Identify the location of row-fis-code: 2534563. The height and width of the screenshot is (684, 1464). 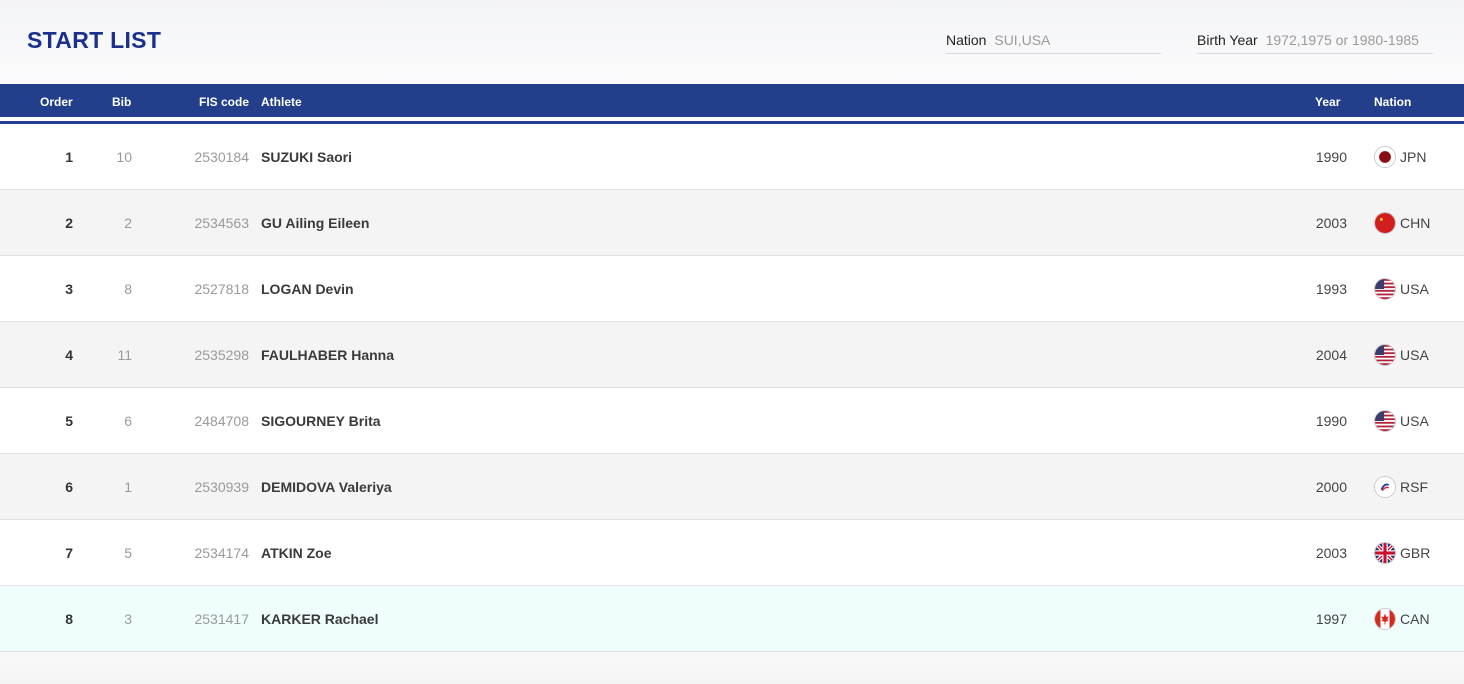
(221, 223).